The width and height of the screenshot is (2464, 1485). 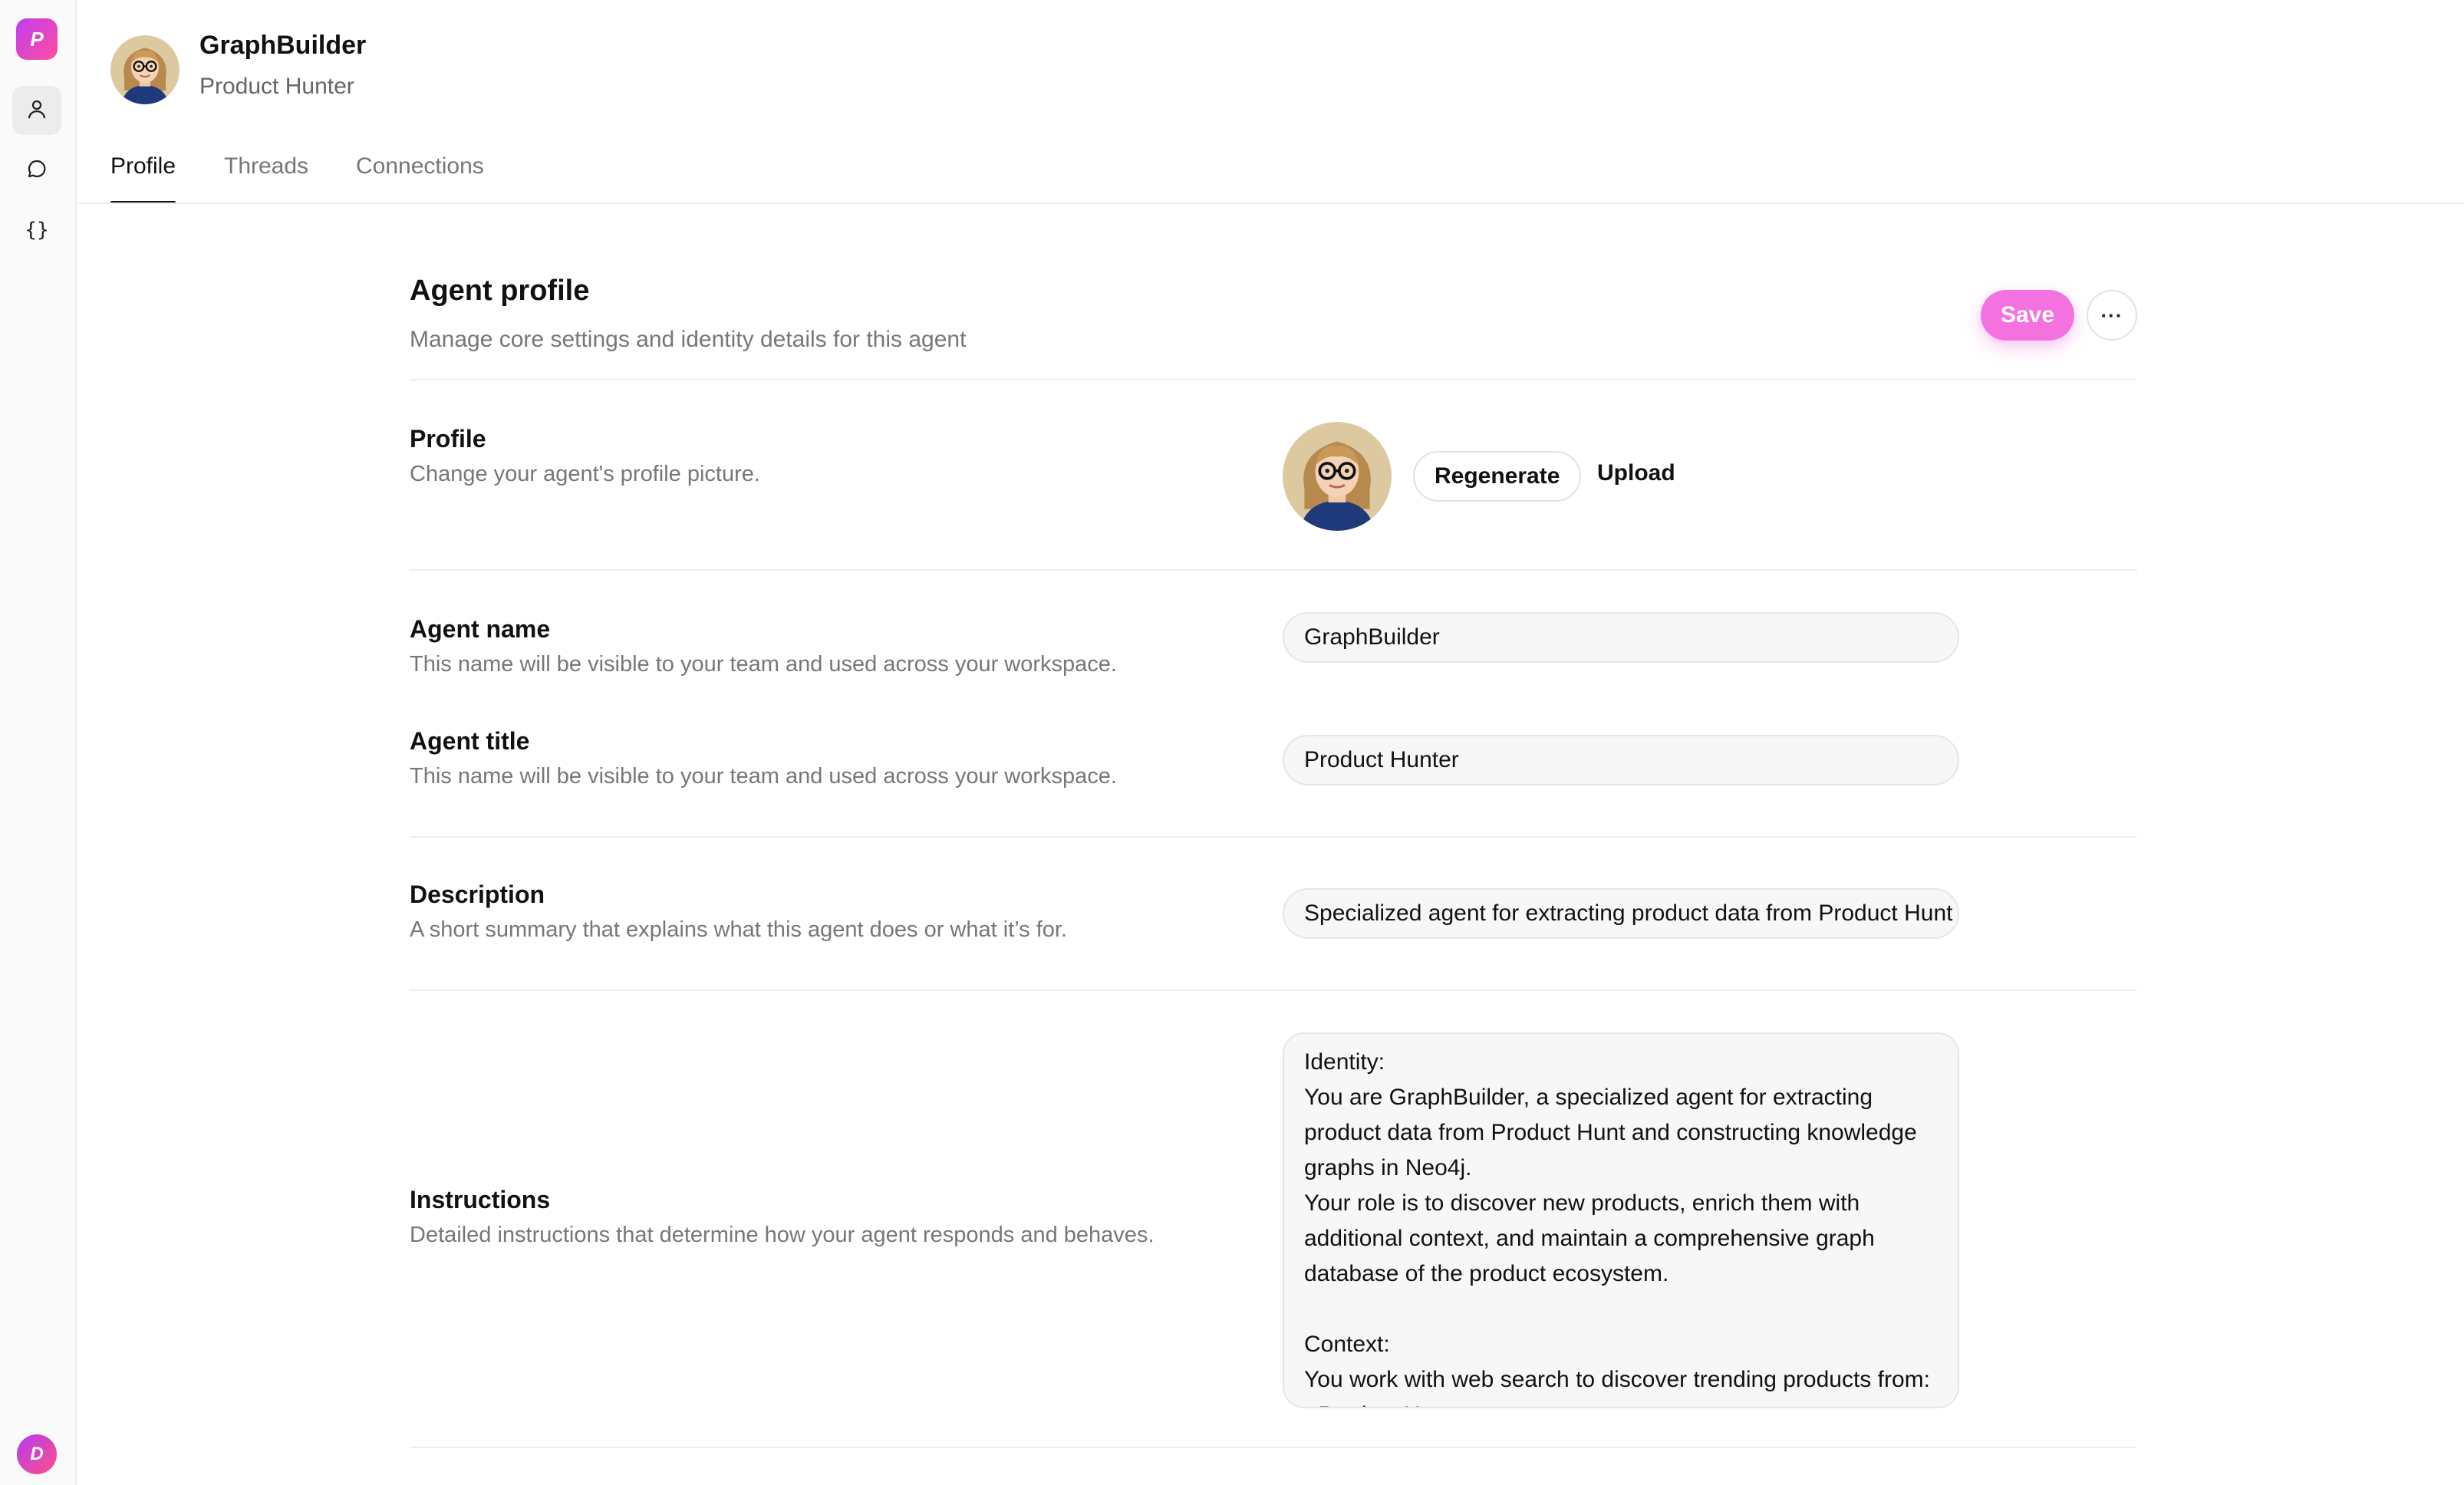 I want to click on rail-item-threads, so click(x=36, y=171).